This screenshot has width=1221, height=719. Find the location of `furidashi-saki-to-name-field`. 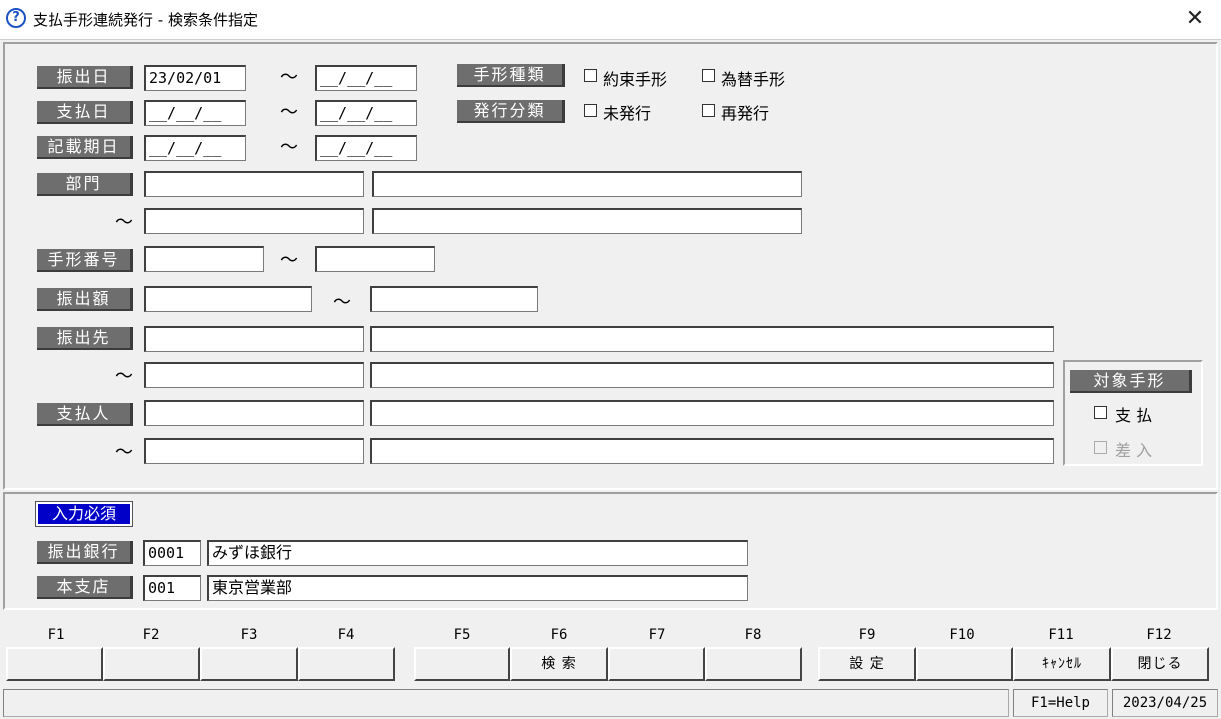

furidashi-saki-to-name-field is located at coordinates (712, 375).